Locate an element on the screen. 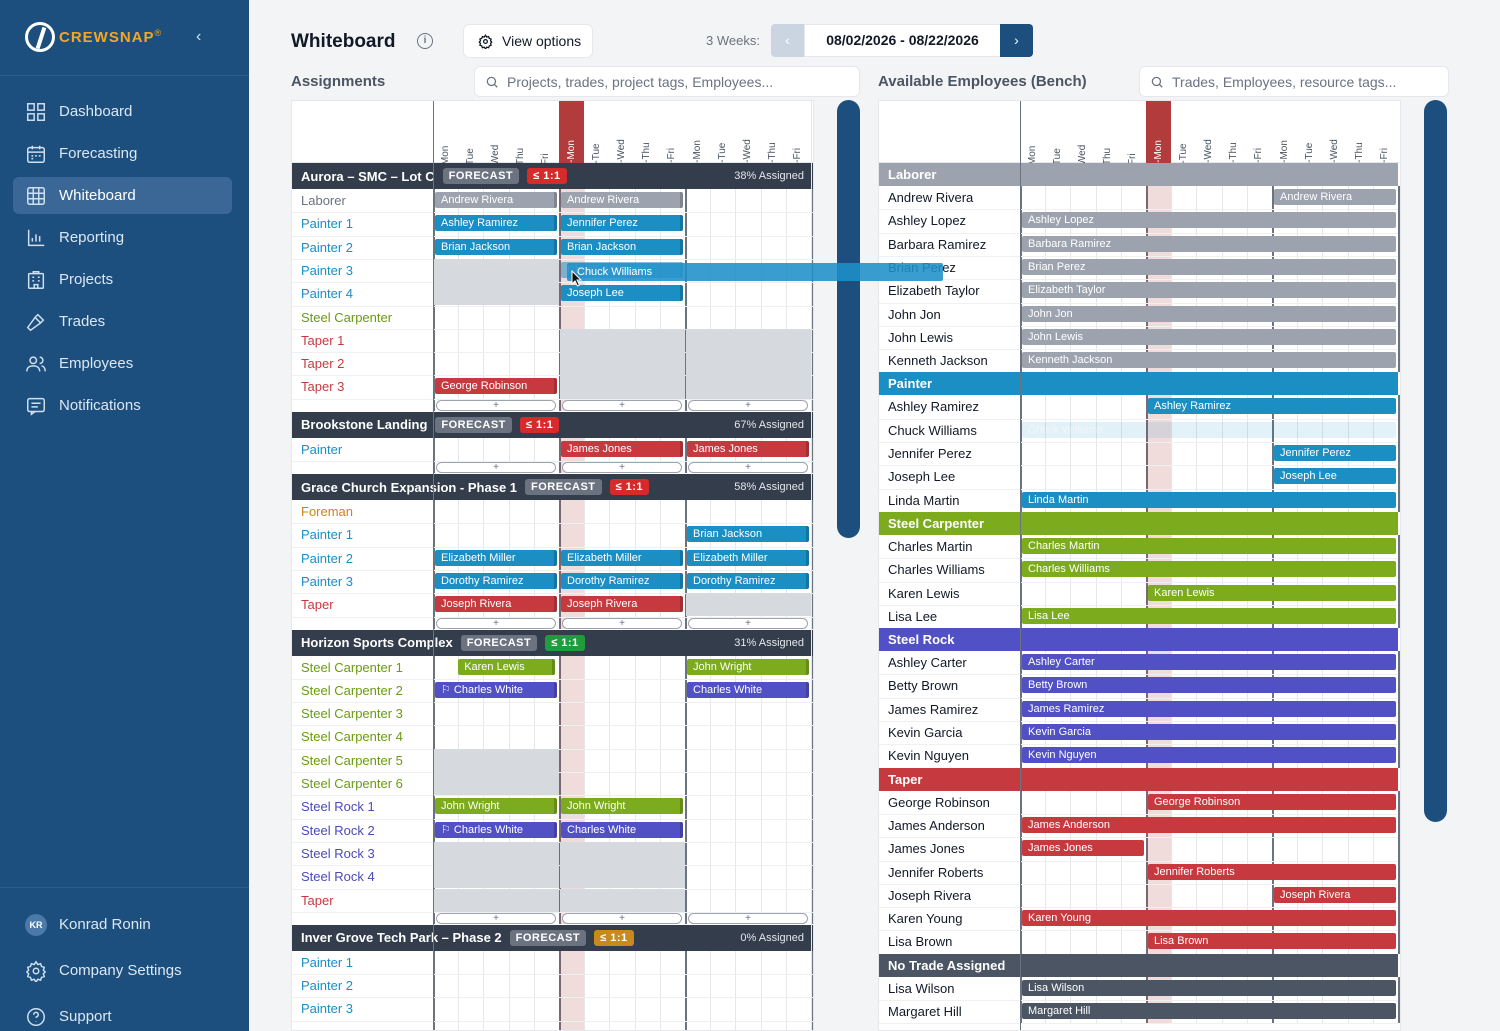 The height and width of the screenshot is (1031, 1500). trade-group-header: Taper is located at coordinates (1138, 779).